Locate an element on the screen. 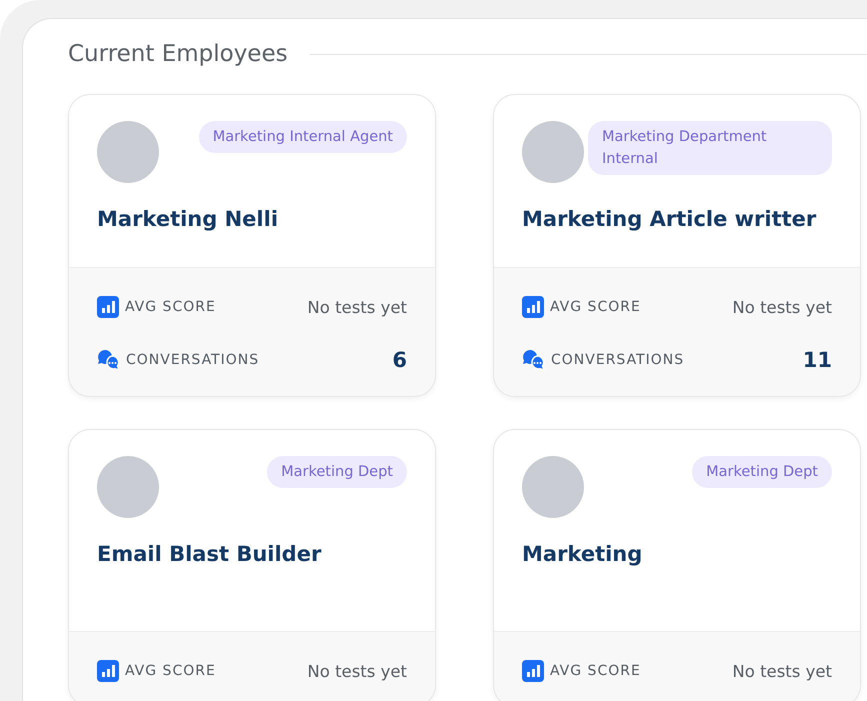 This screenshot has width=867, height=701. department-tag: Marketing Department Internal is located at coordinates (710, 148).